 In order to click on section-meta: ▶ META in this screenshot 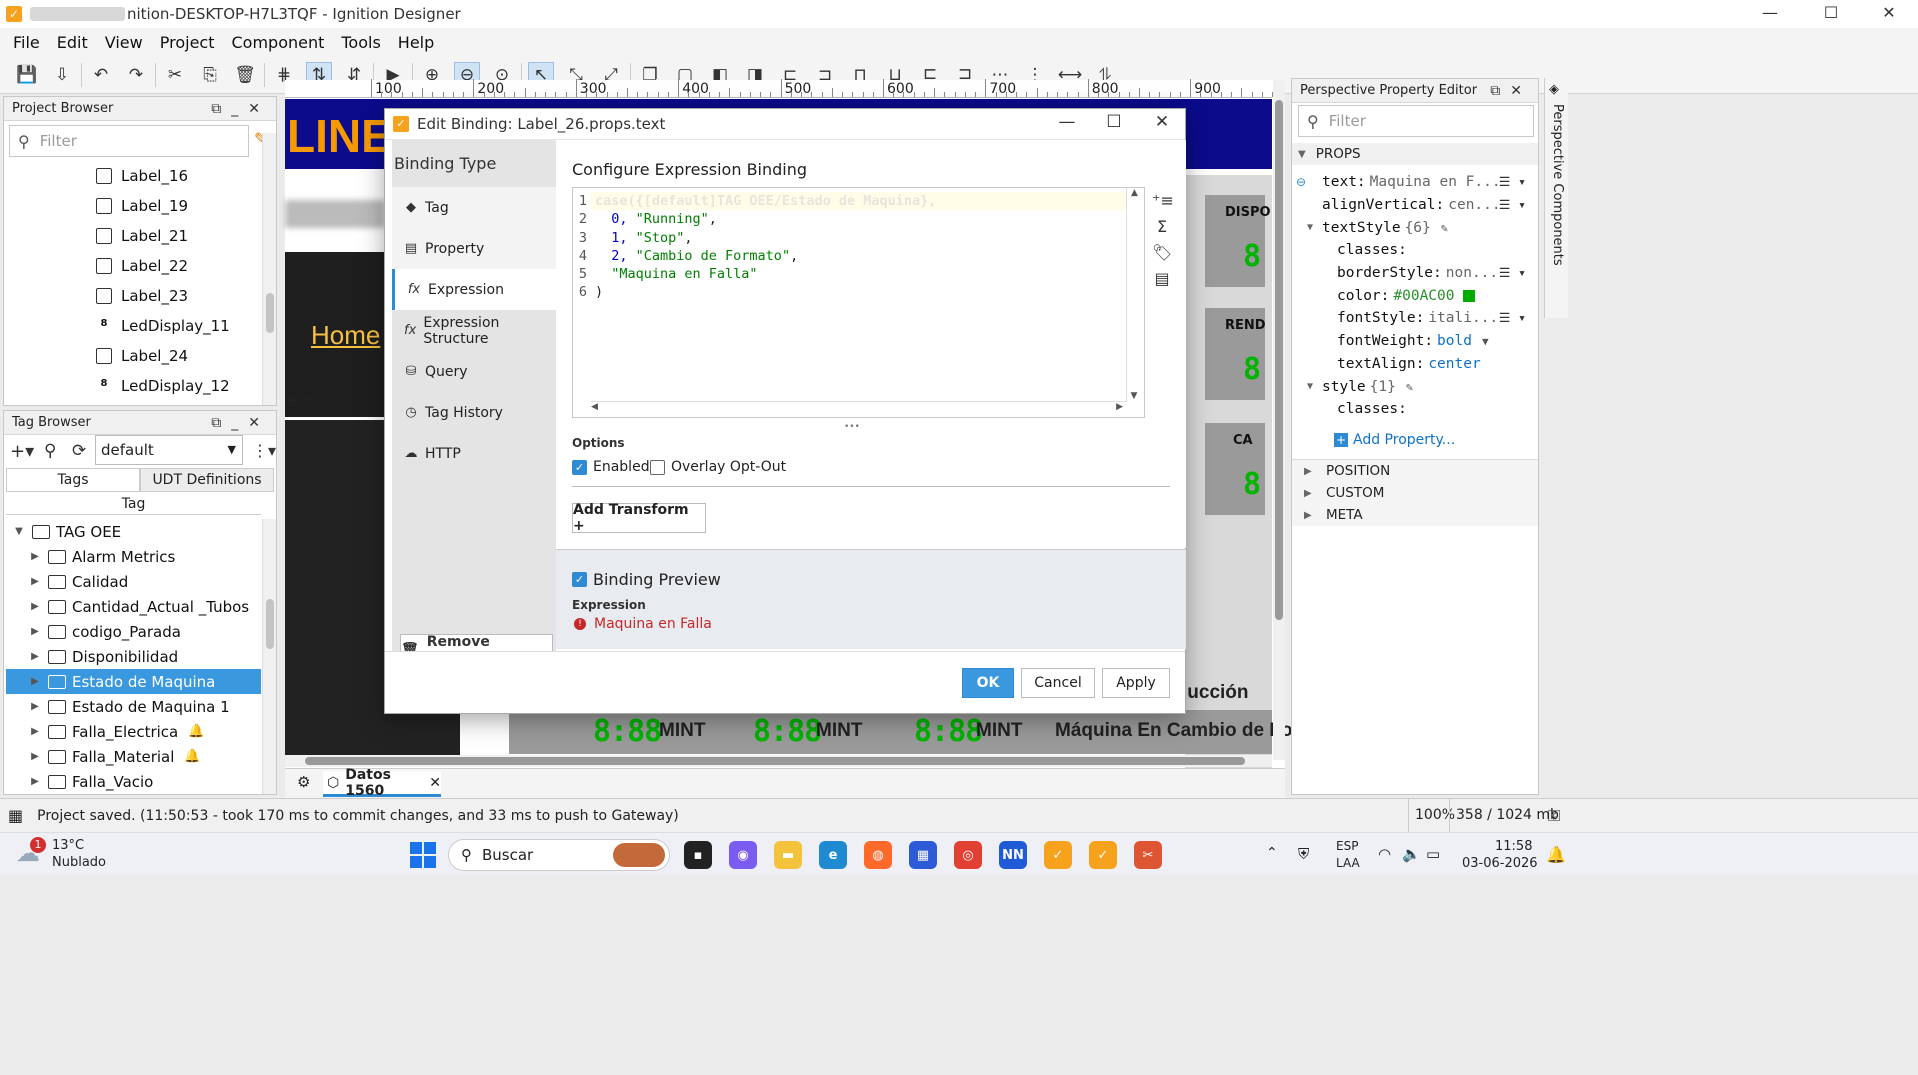, I will do `click(1415, 515)`.